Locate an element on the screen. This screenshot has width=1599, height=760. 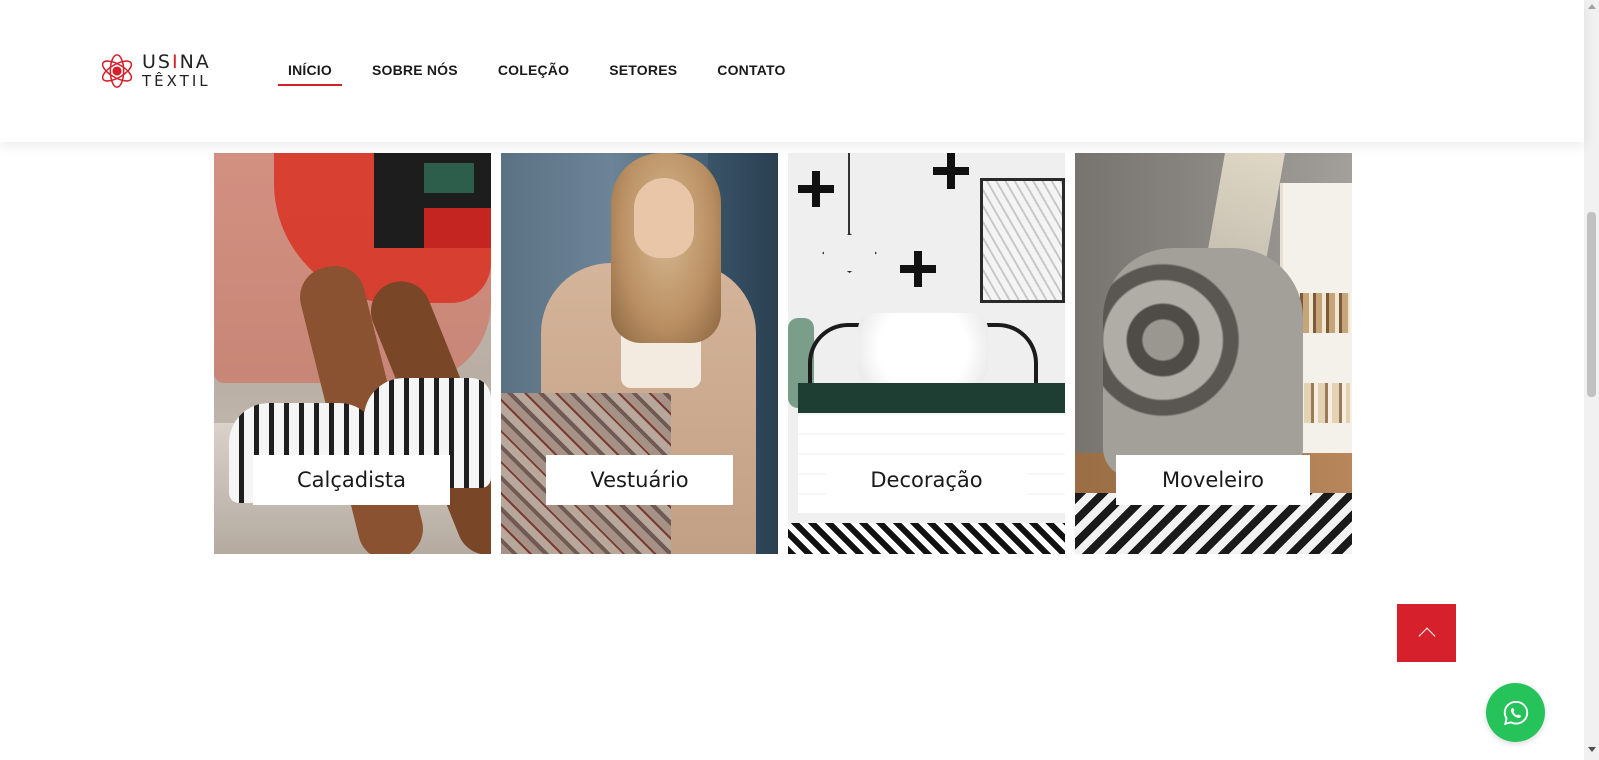
logo-word-accent: I is located at coordinates (175, 62).